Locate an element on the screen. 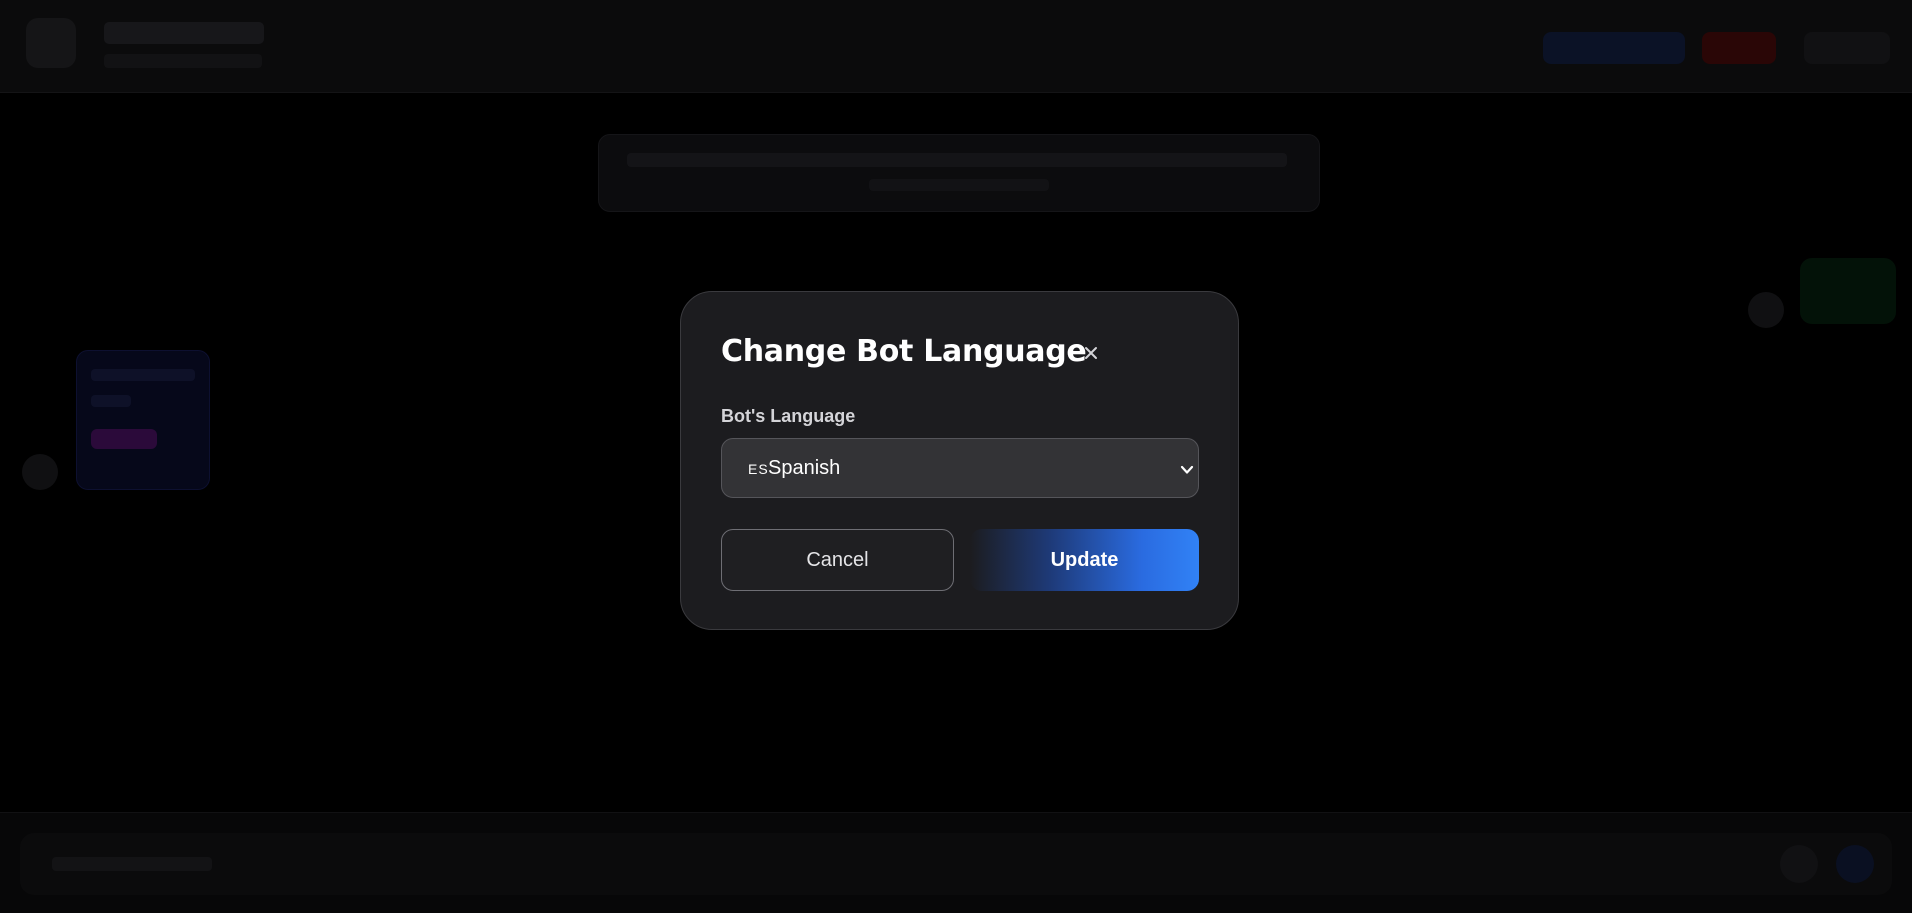 The height and width of the screenshot is (913, 1912). close-icon is located at coordinates (1091, 353).